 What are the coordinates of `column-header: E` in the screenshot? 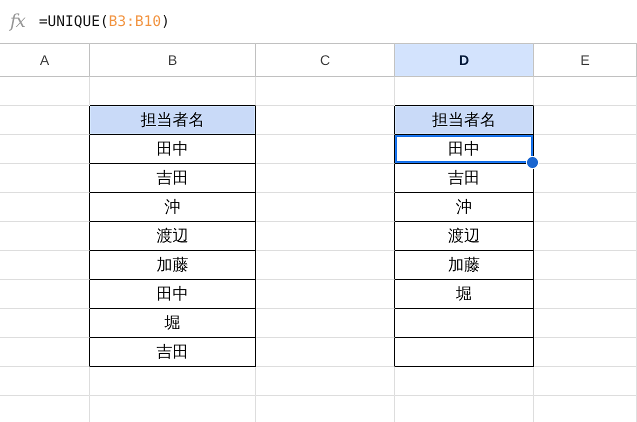 It's located at (585, 60).